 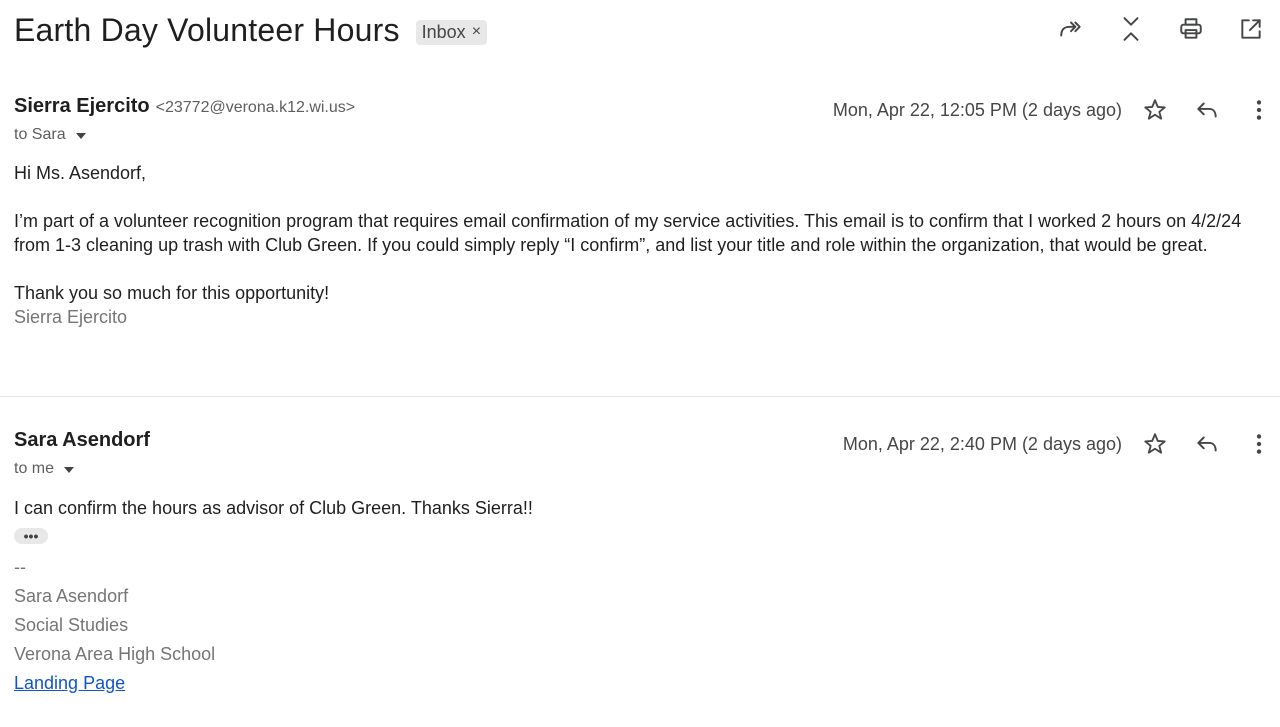 I want to click on recipient-row: to Sara, so click(x=647, y=135).